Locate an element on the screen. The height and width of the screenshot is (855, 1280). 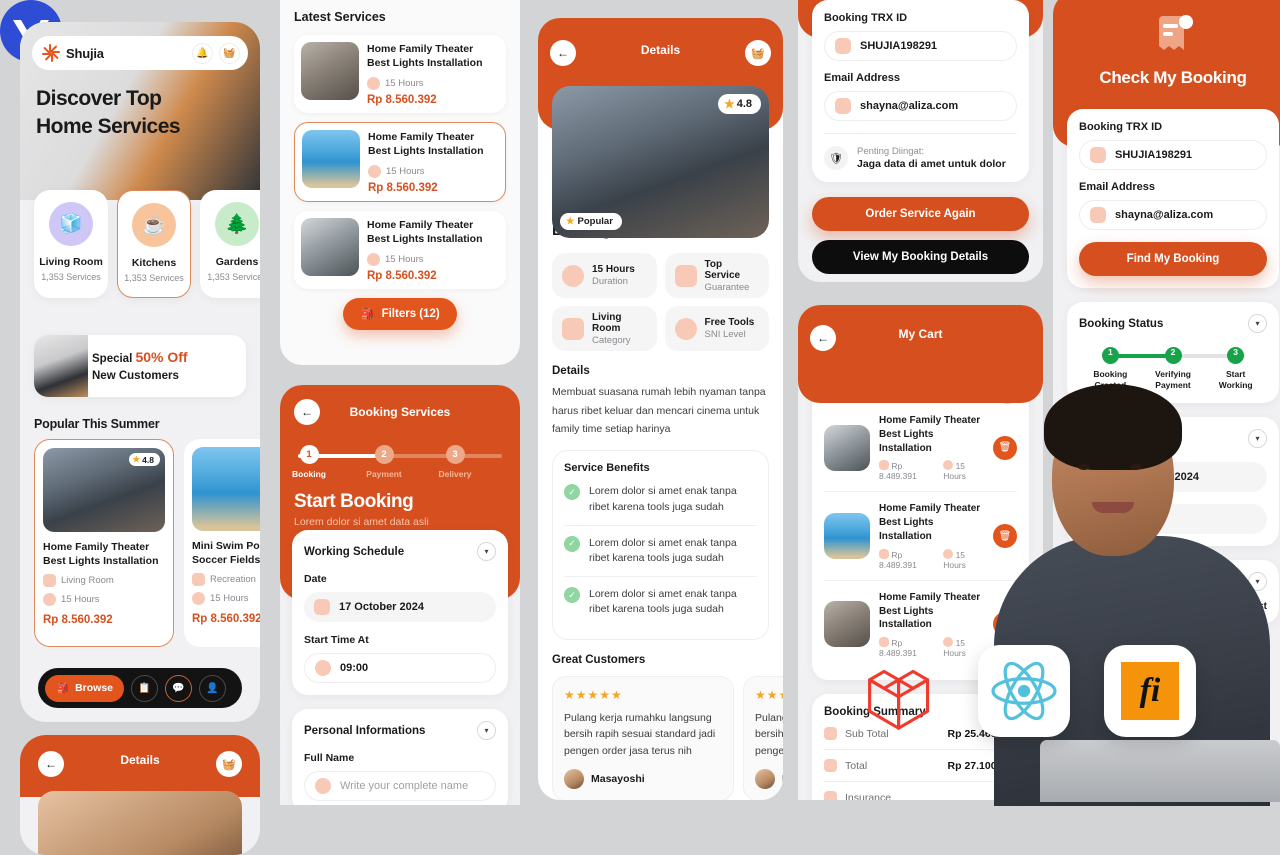
cart-title: My Cart is located at coordinates (920, 334).